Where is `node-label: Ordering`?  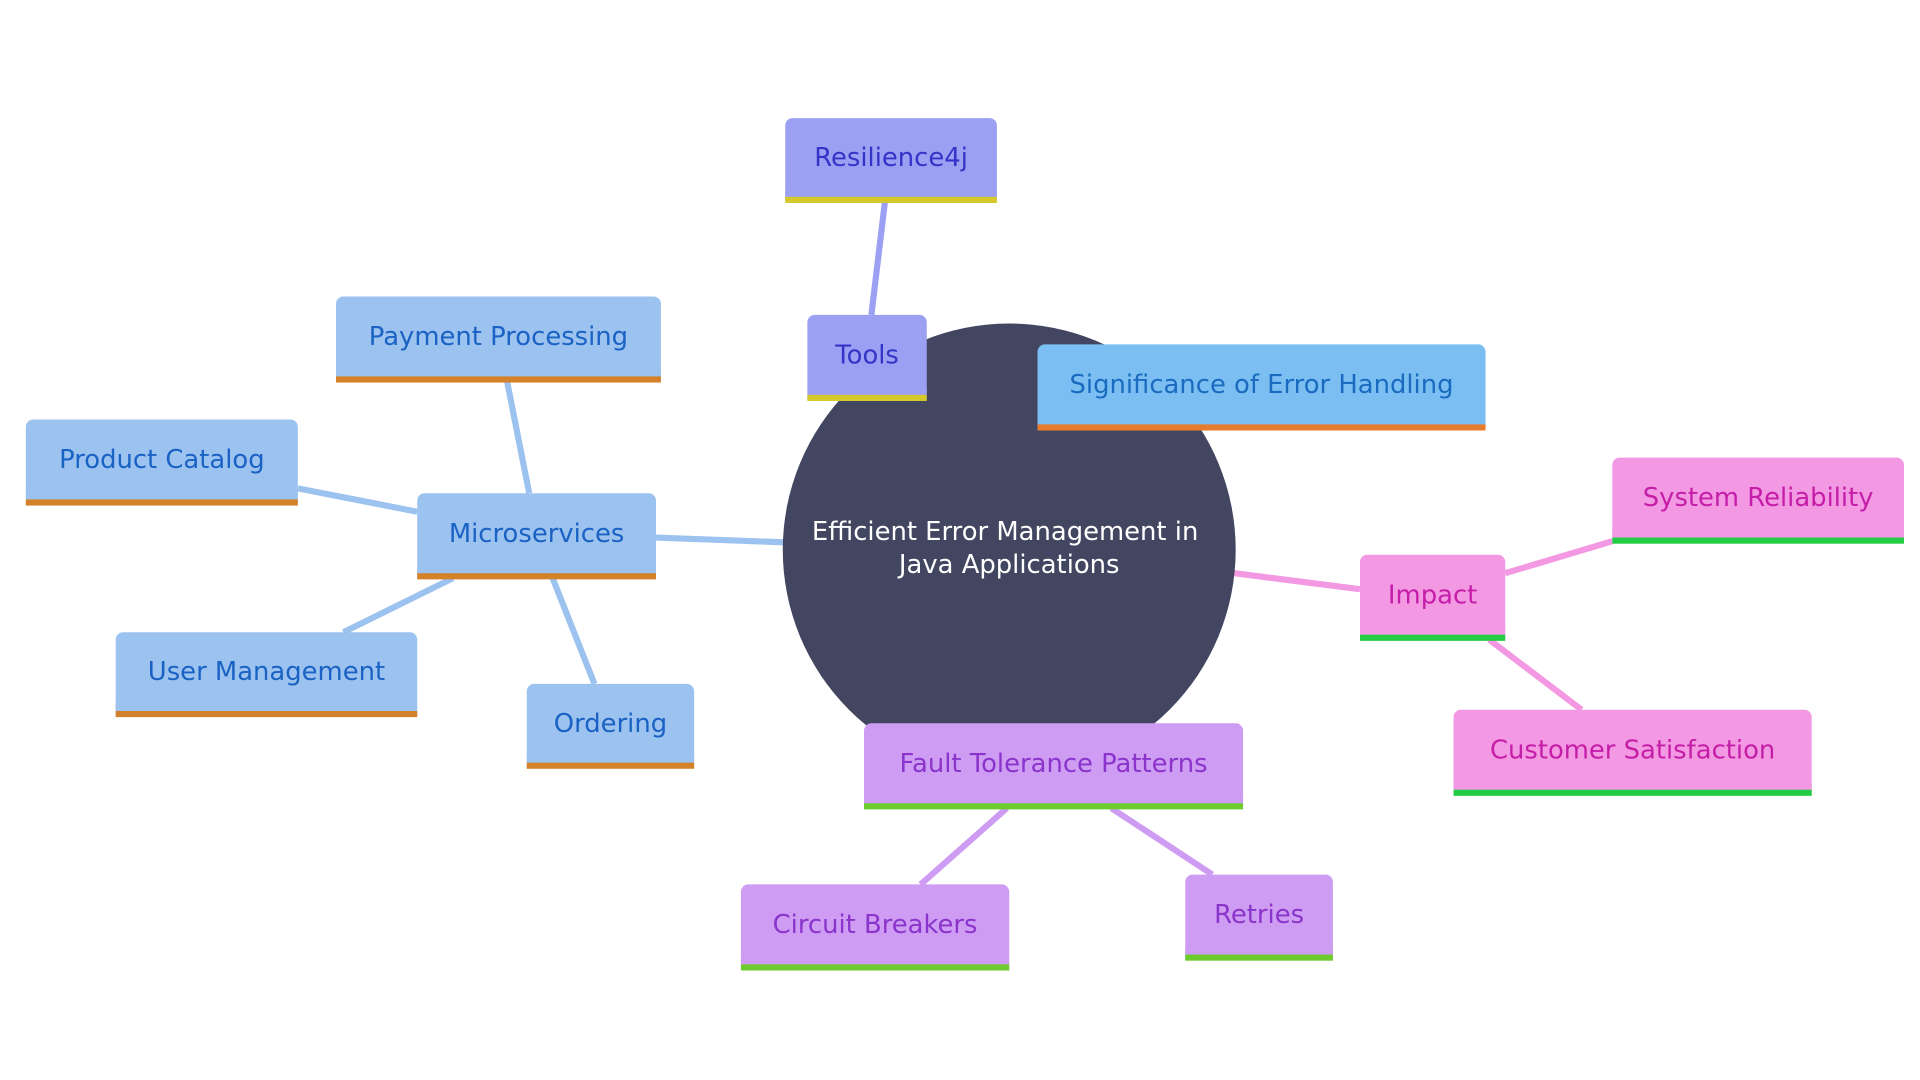
node-label: Ordering is located at coordinates (610, 724).